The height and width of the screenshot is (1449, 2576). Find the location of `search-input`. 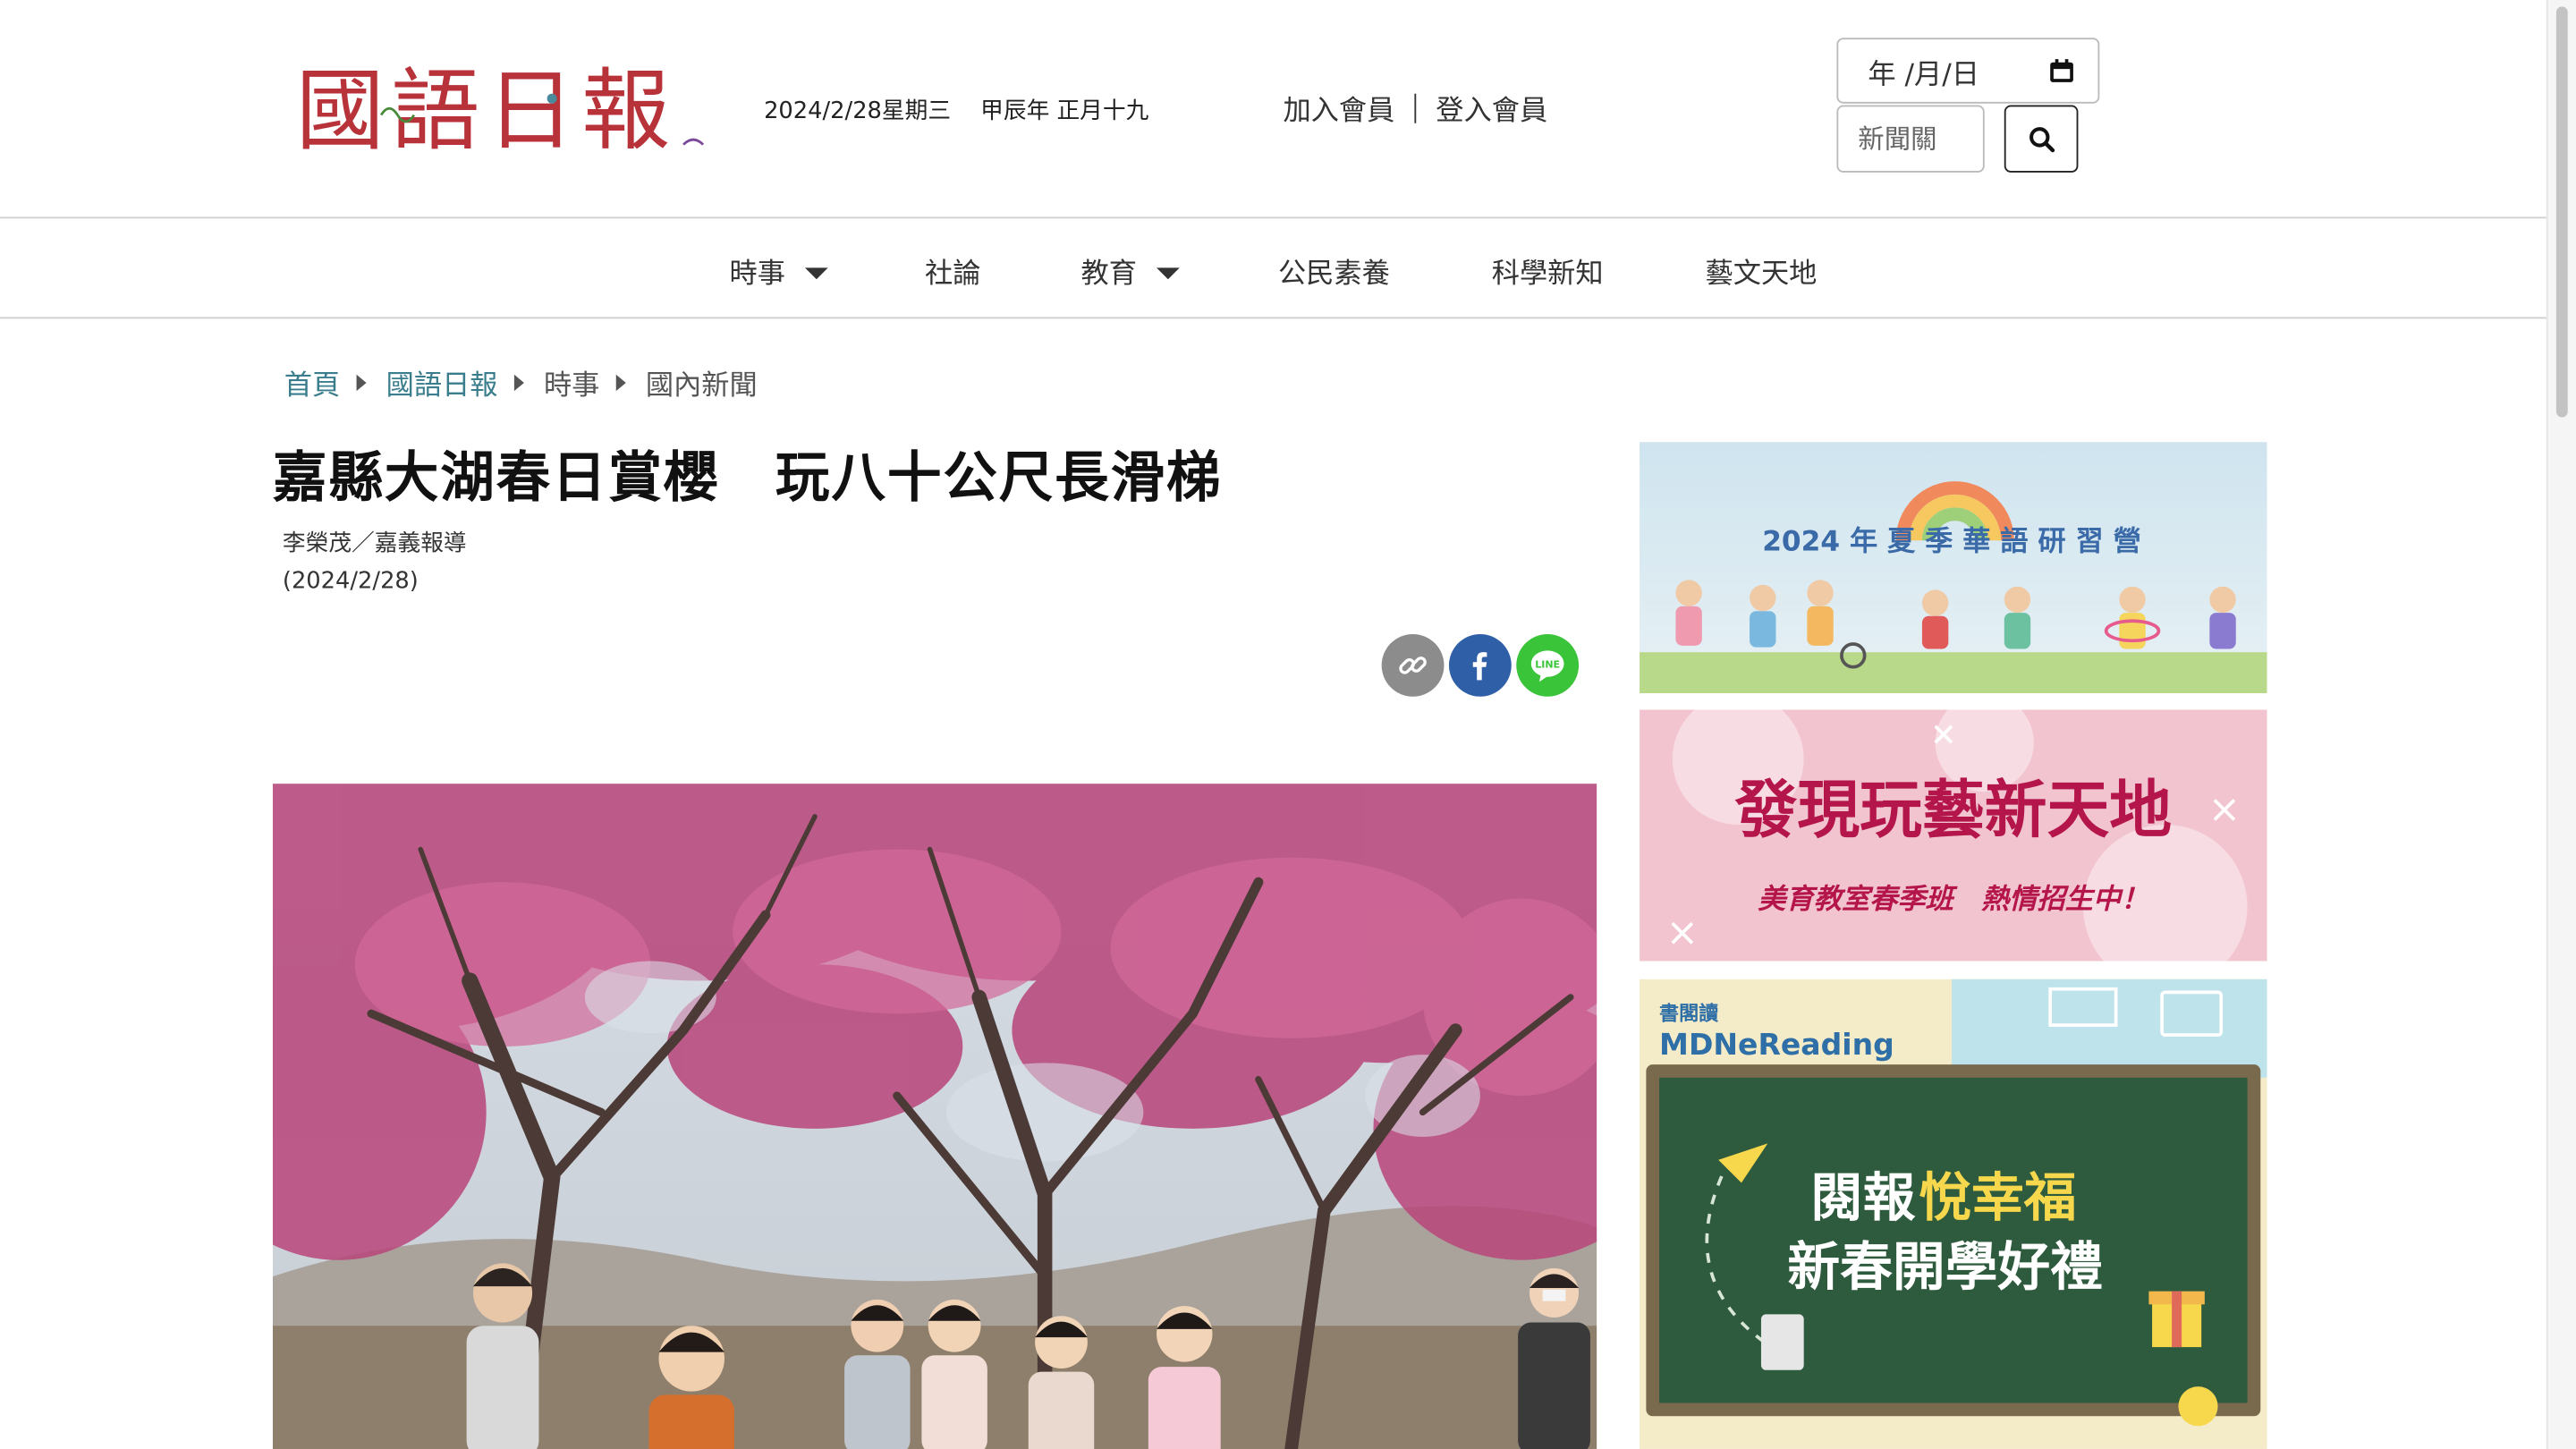

search-input is located at coordinates (1910, 139).